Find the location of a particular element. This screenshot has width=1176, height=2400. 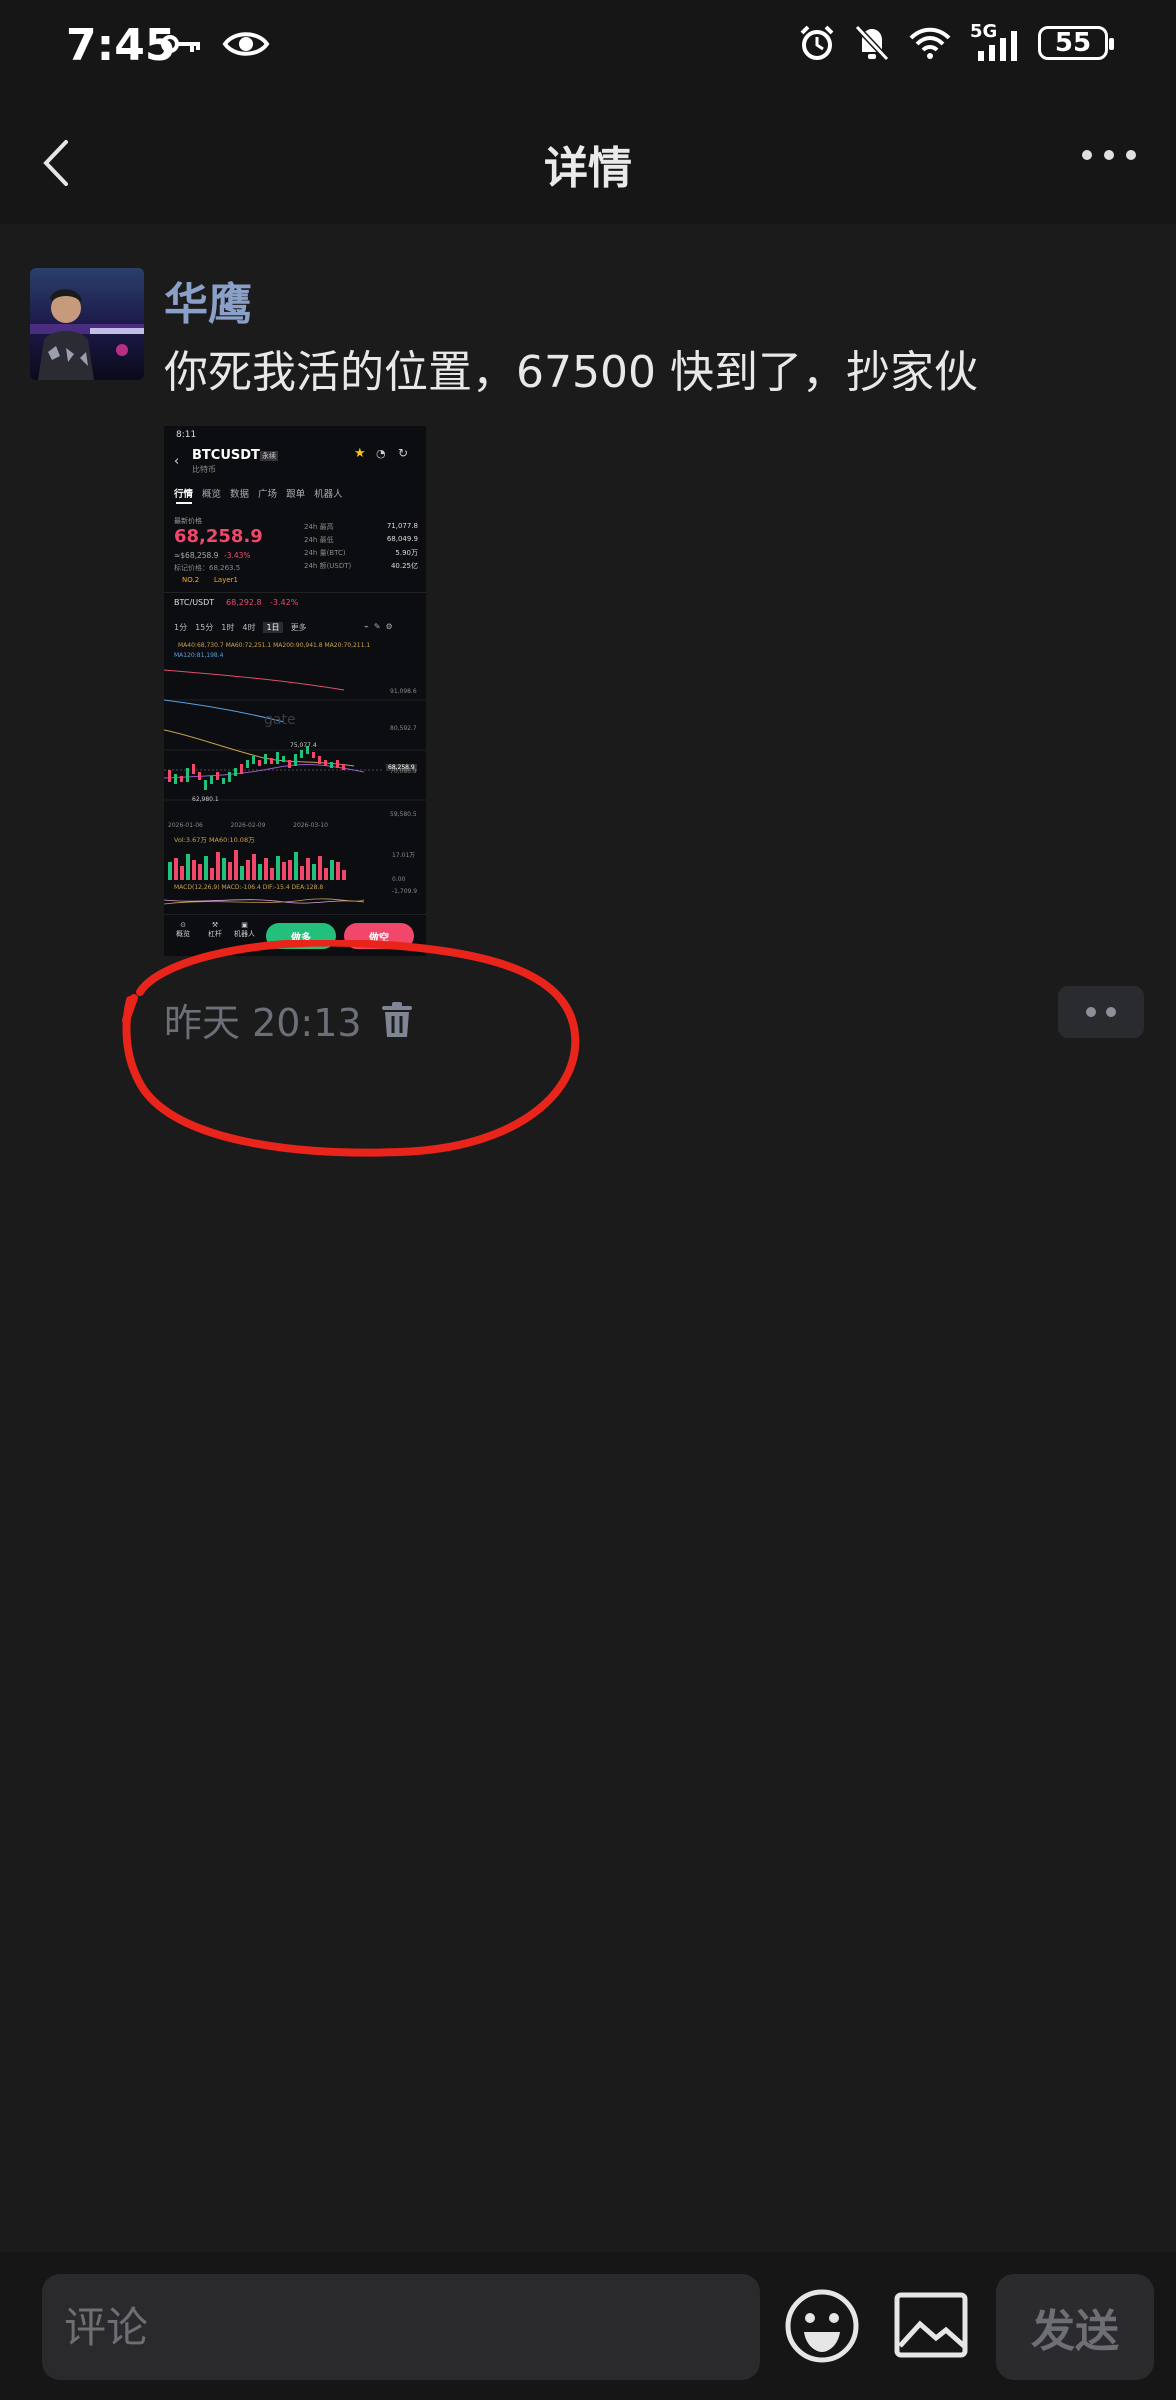

shot-tabs: 行情 概览 数据 广场 跟单 机器人 is located at coordinates (258, 493).